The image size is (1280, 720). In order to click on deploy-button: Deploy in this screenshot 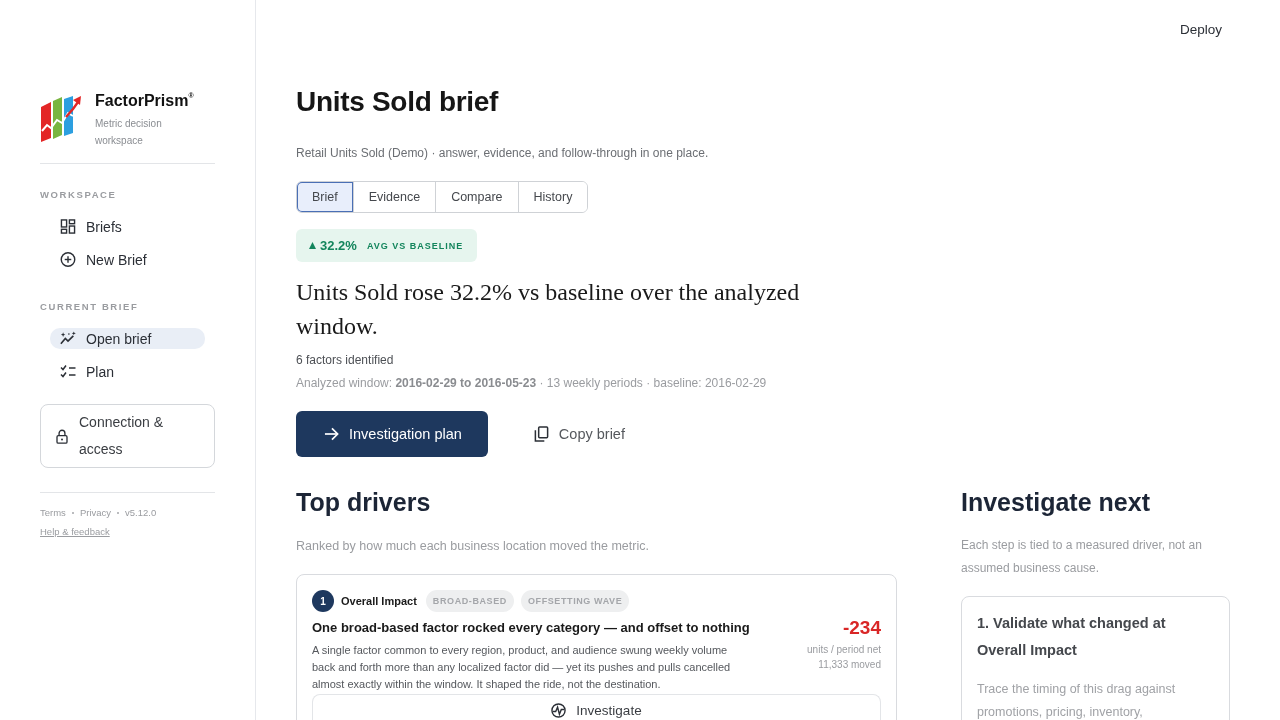, I will do `click(1200, 30)`.